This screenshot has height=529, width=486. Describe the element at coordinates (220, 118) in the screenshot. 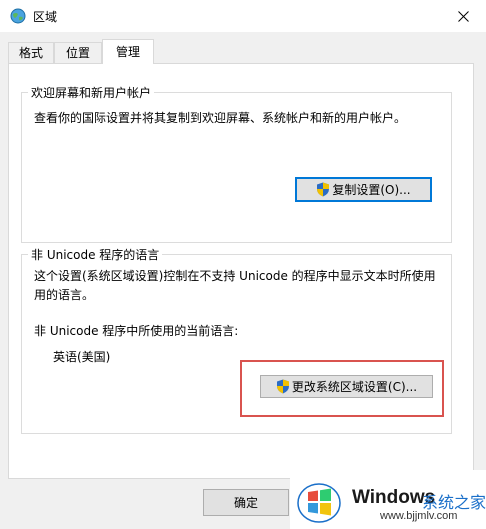

I see `welcome-description: 查看你的国际设置并将其复制到欢迎屏幕、系统帐户和新的用户帐户。` at that location.